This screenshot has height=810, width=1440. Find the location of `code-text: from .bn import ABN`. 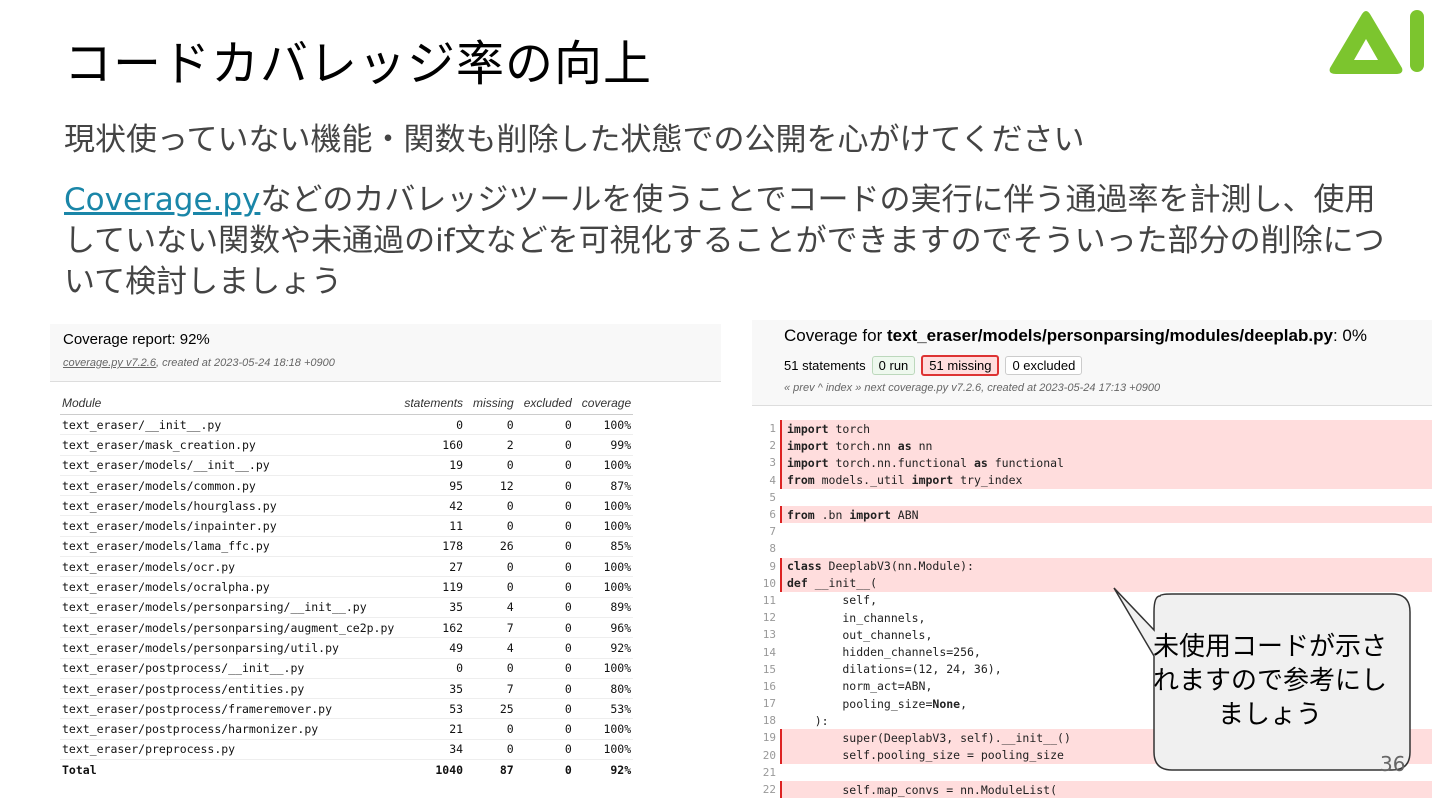

code-text: from .bn import ABN is located at coordinates (1106, 514).